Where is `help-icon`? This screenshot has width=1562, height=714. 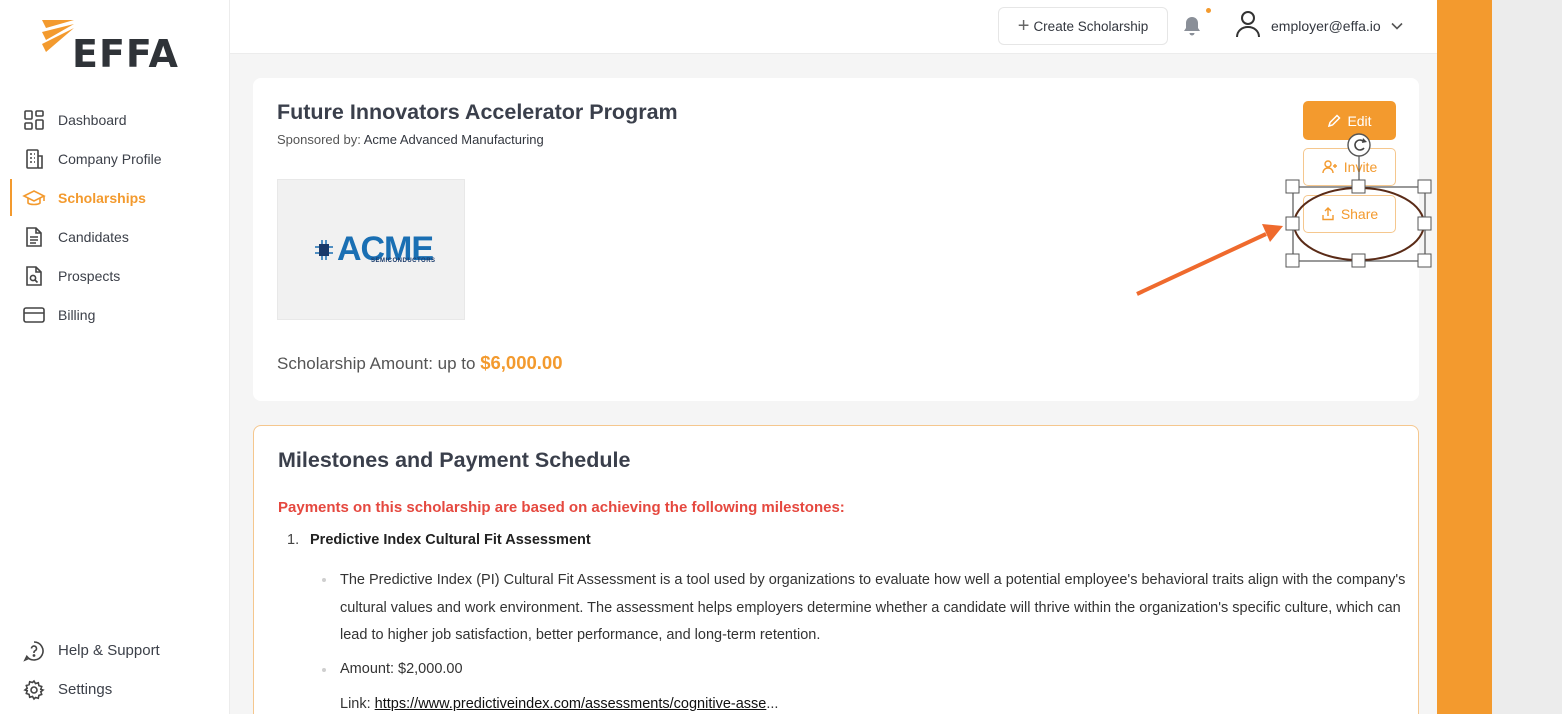
help-icon is located at coordinates (34, 651).